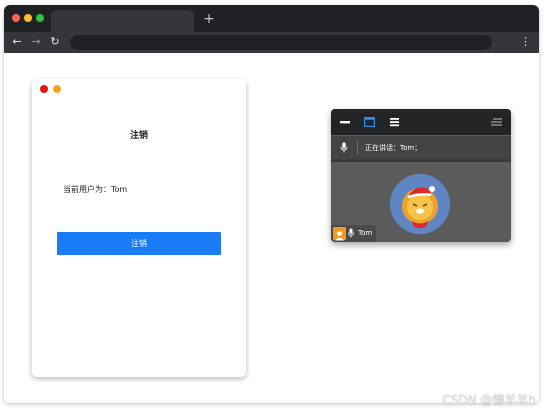 The width and height of the screenshot is (548, 417). I want to click on participant-name: Tom, so click(365, 233).